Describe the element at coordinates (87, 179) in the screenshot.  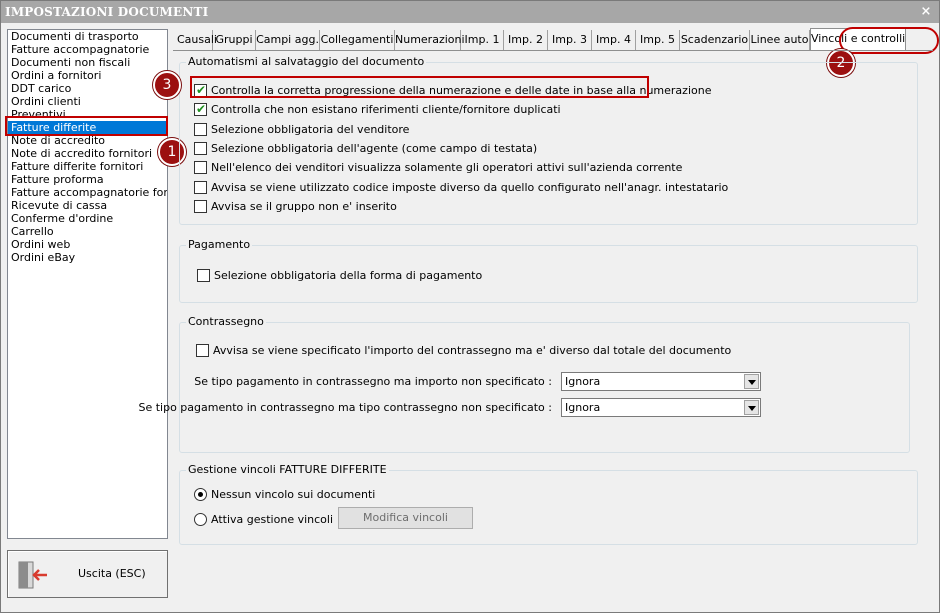
I see `doc-list-item: Fatture proforma` at that location.